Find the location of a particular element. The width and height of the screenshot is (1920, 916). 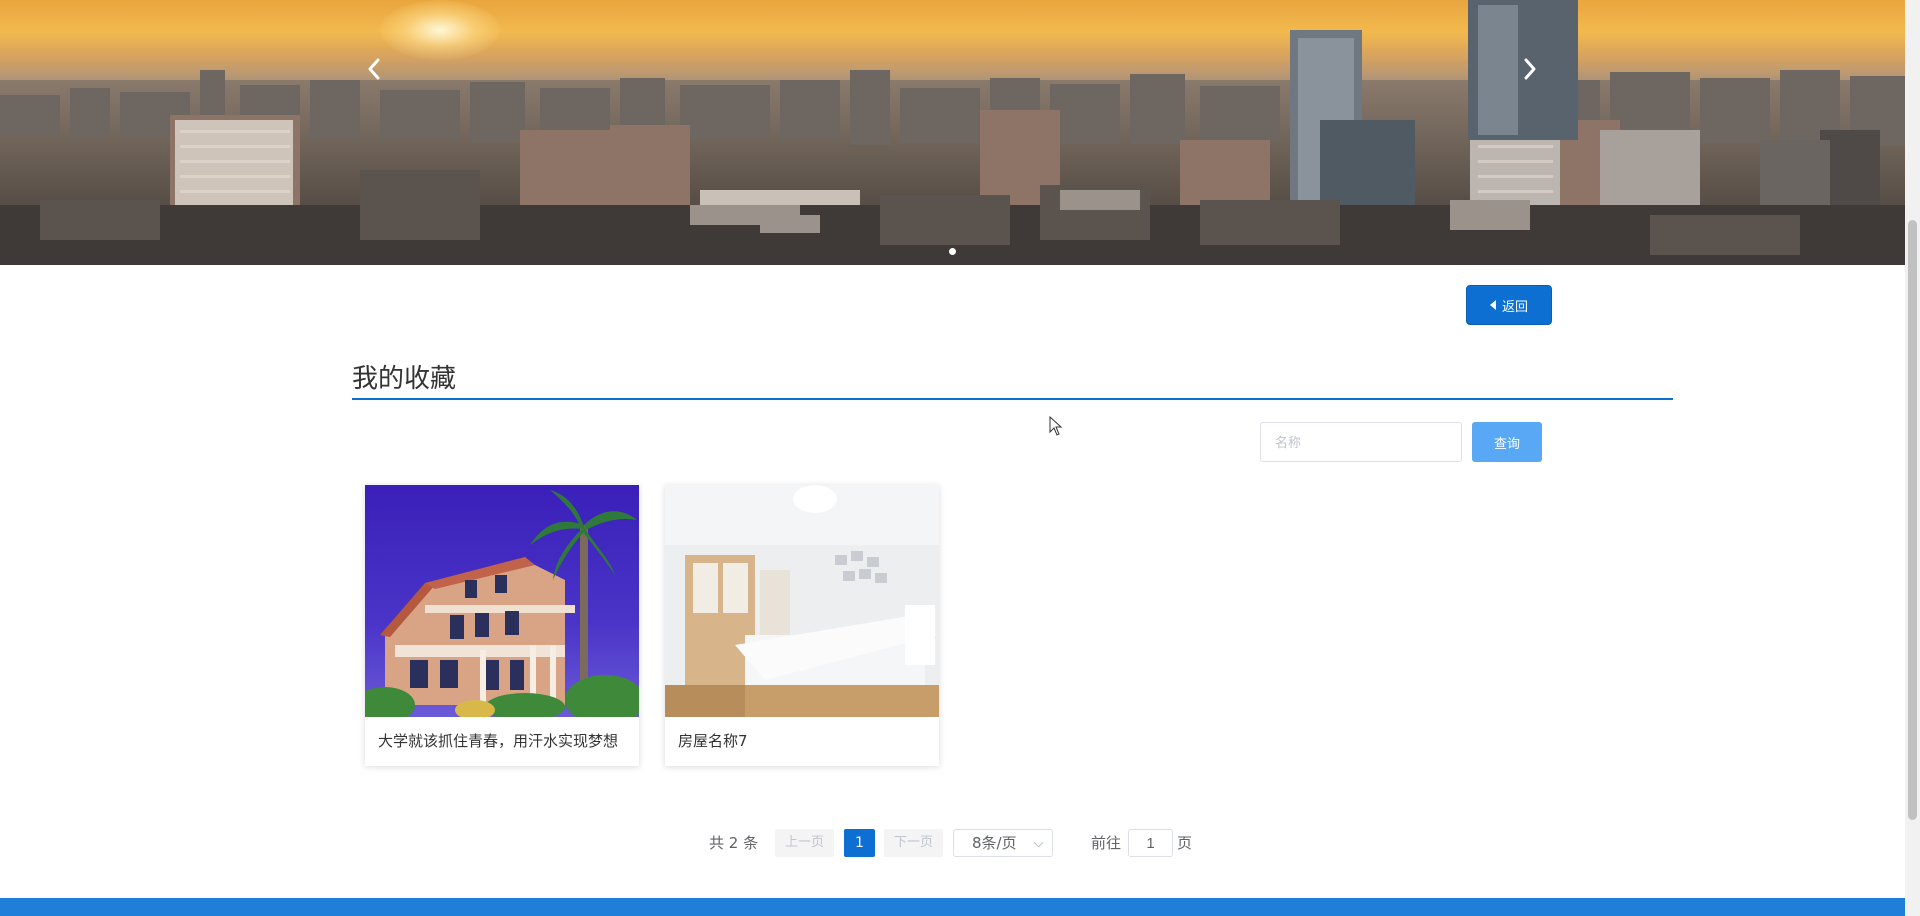

pagination-prev-button: 上一页 is located at coordinates (804, 843).